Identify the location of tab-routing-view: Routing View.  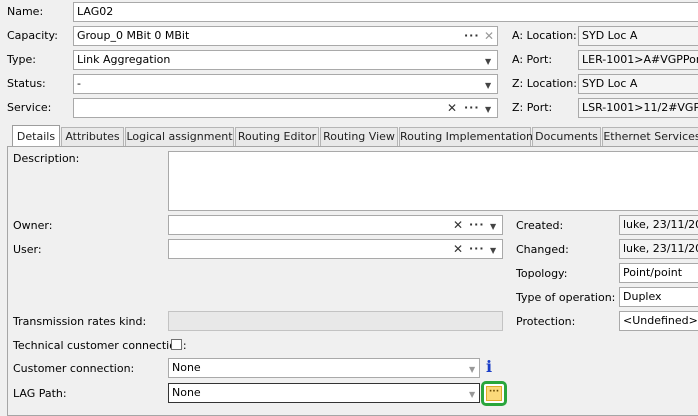
(359, 136).